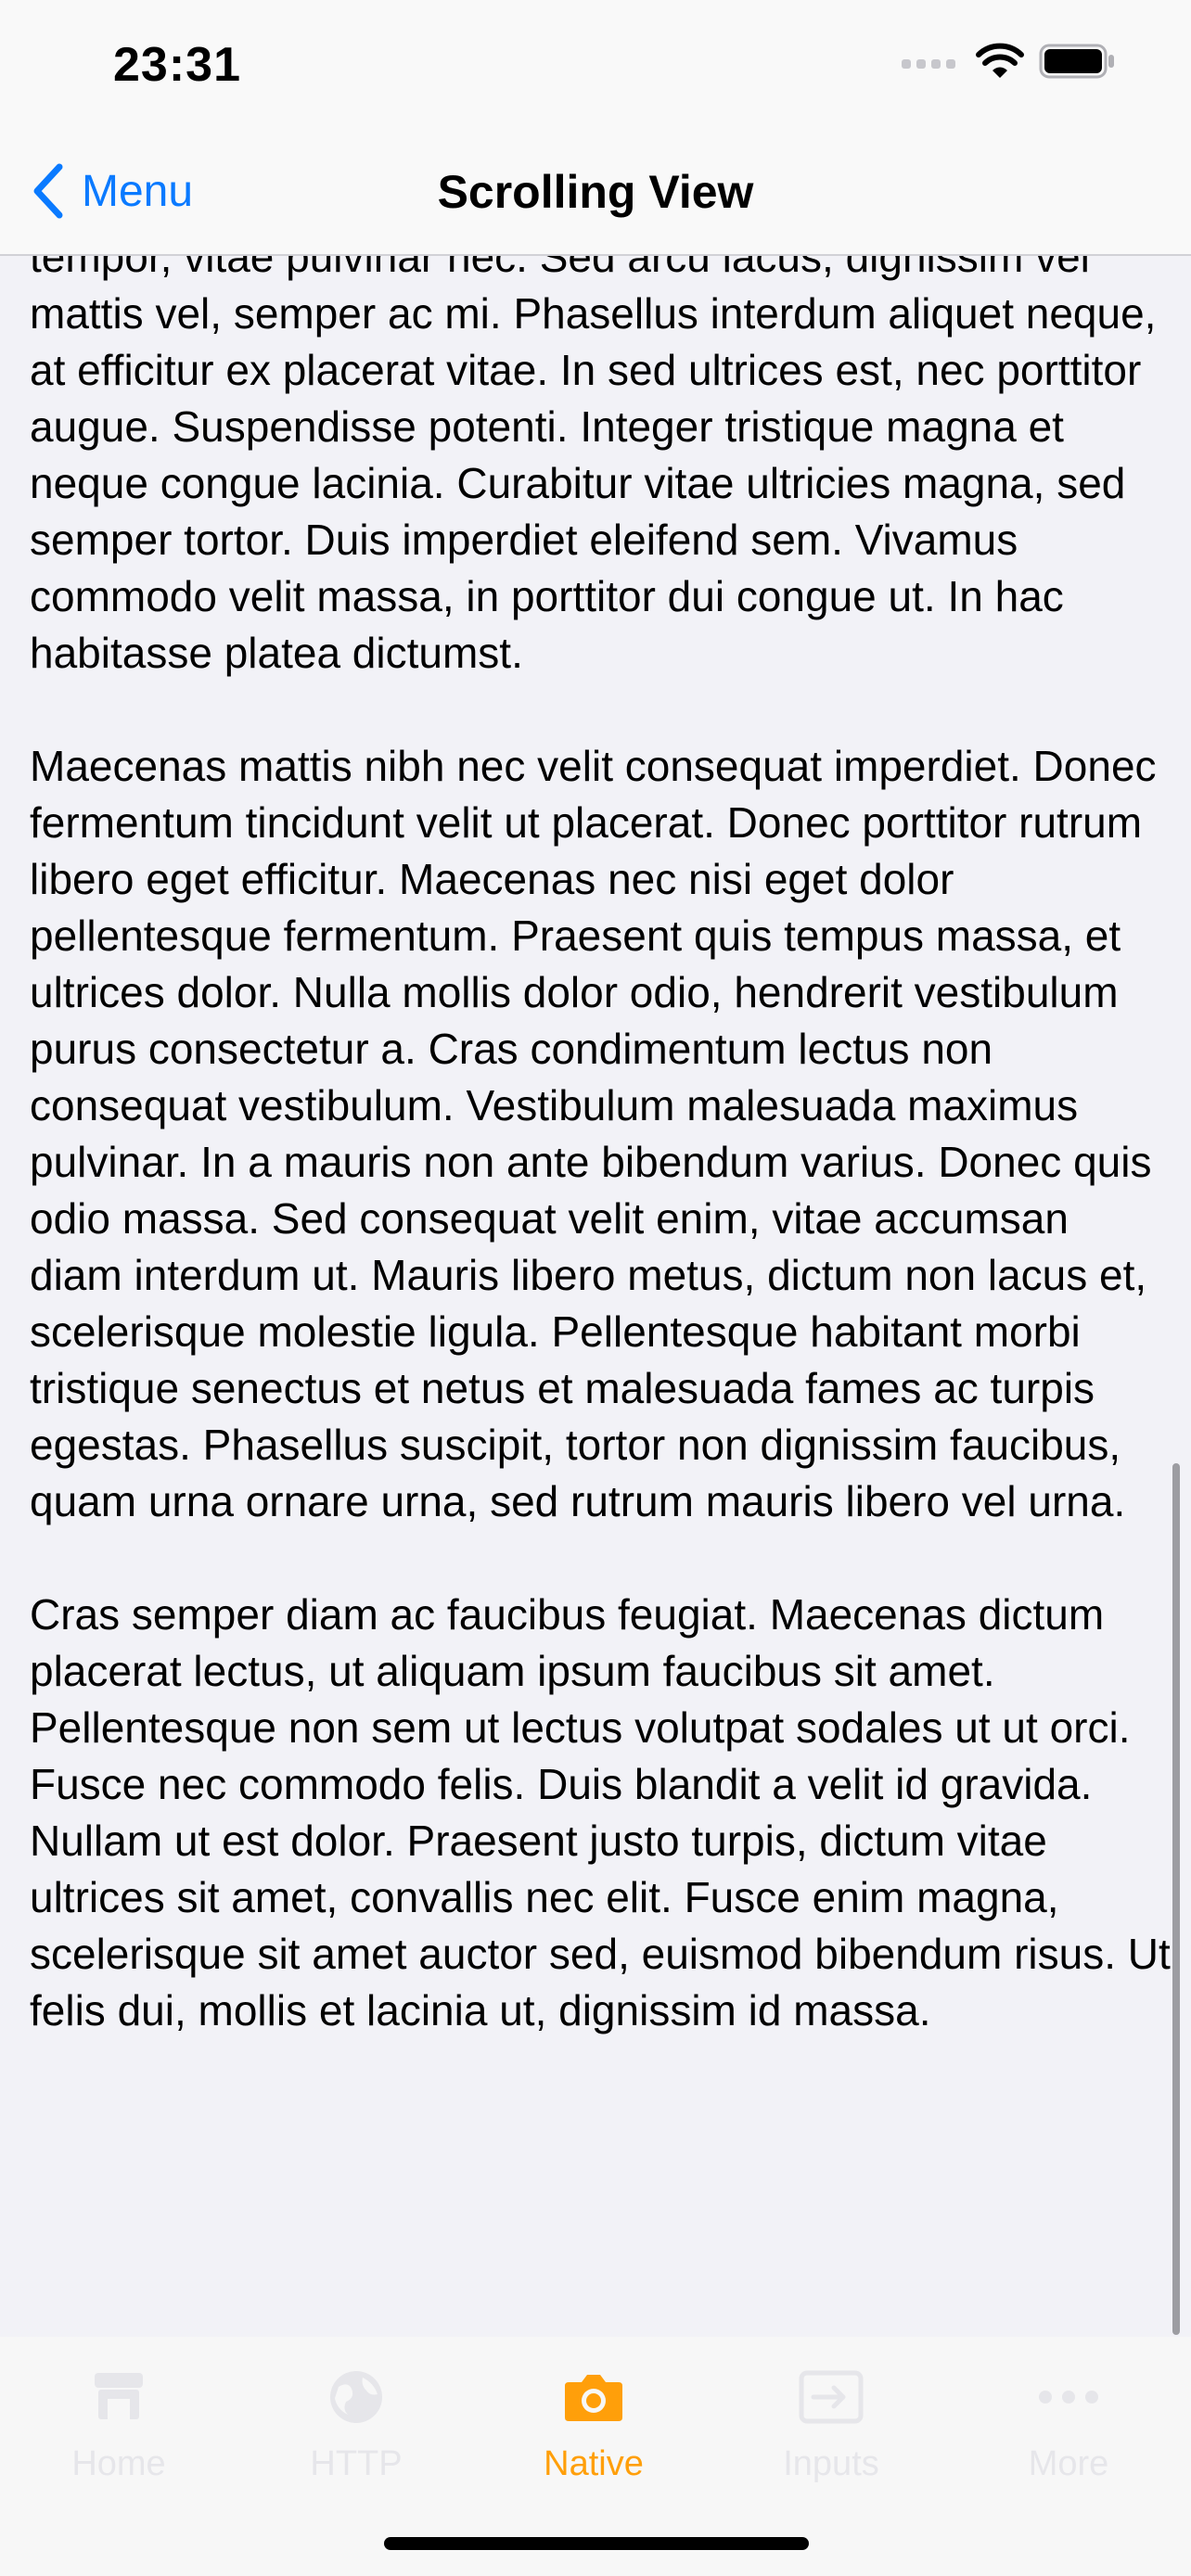 This screenshot has height=2576, width=1191. Describe the element at coordinates (119, 2396) in the screenshot. I see `store-icon` at that location.